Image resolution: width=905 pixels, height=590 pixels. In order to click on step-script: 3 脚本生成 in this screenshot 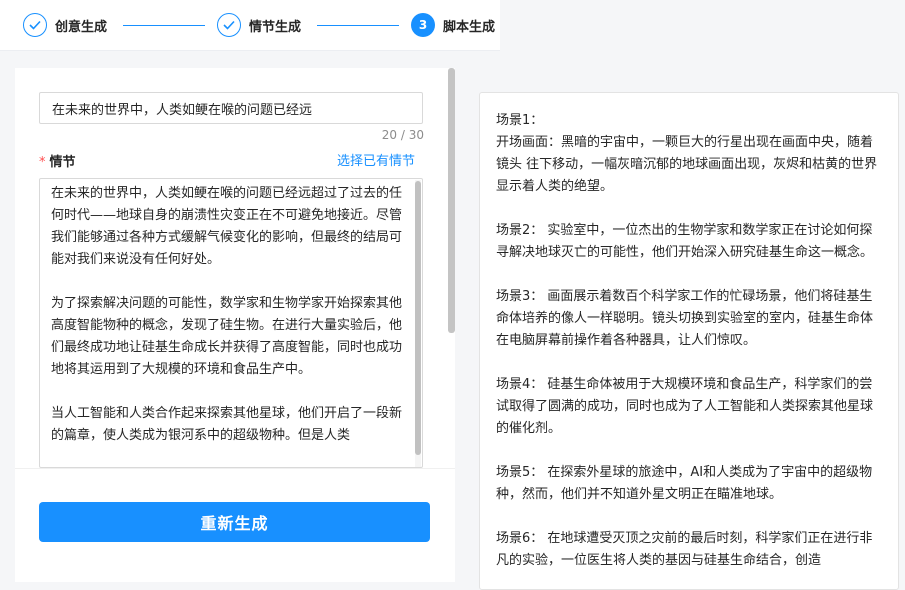, I will do `click(453, 25)`.